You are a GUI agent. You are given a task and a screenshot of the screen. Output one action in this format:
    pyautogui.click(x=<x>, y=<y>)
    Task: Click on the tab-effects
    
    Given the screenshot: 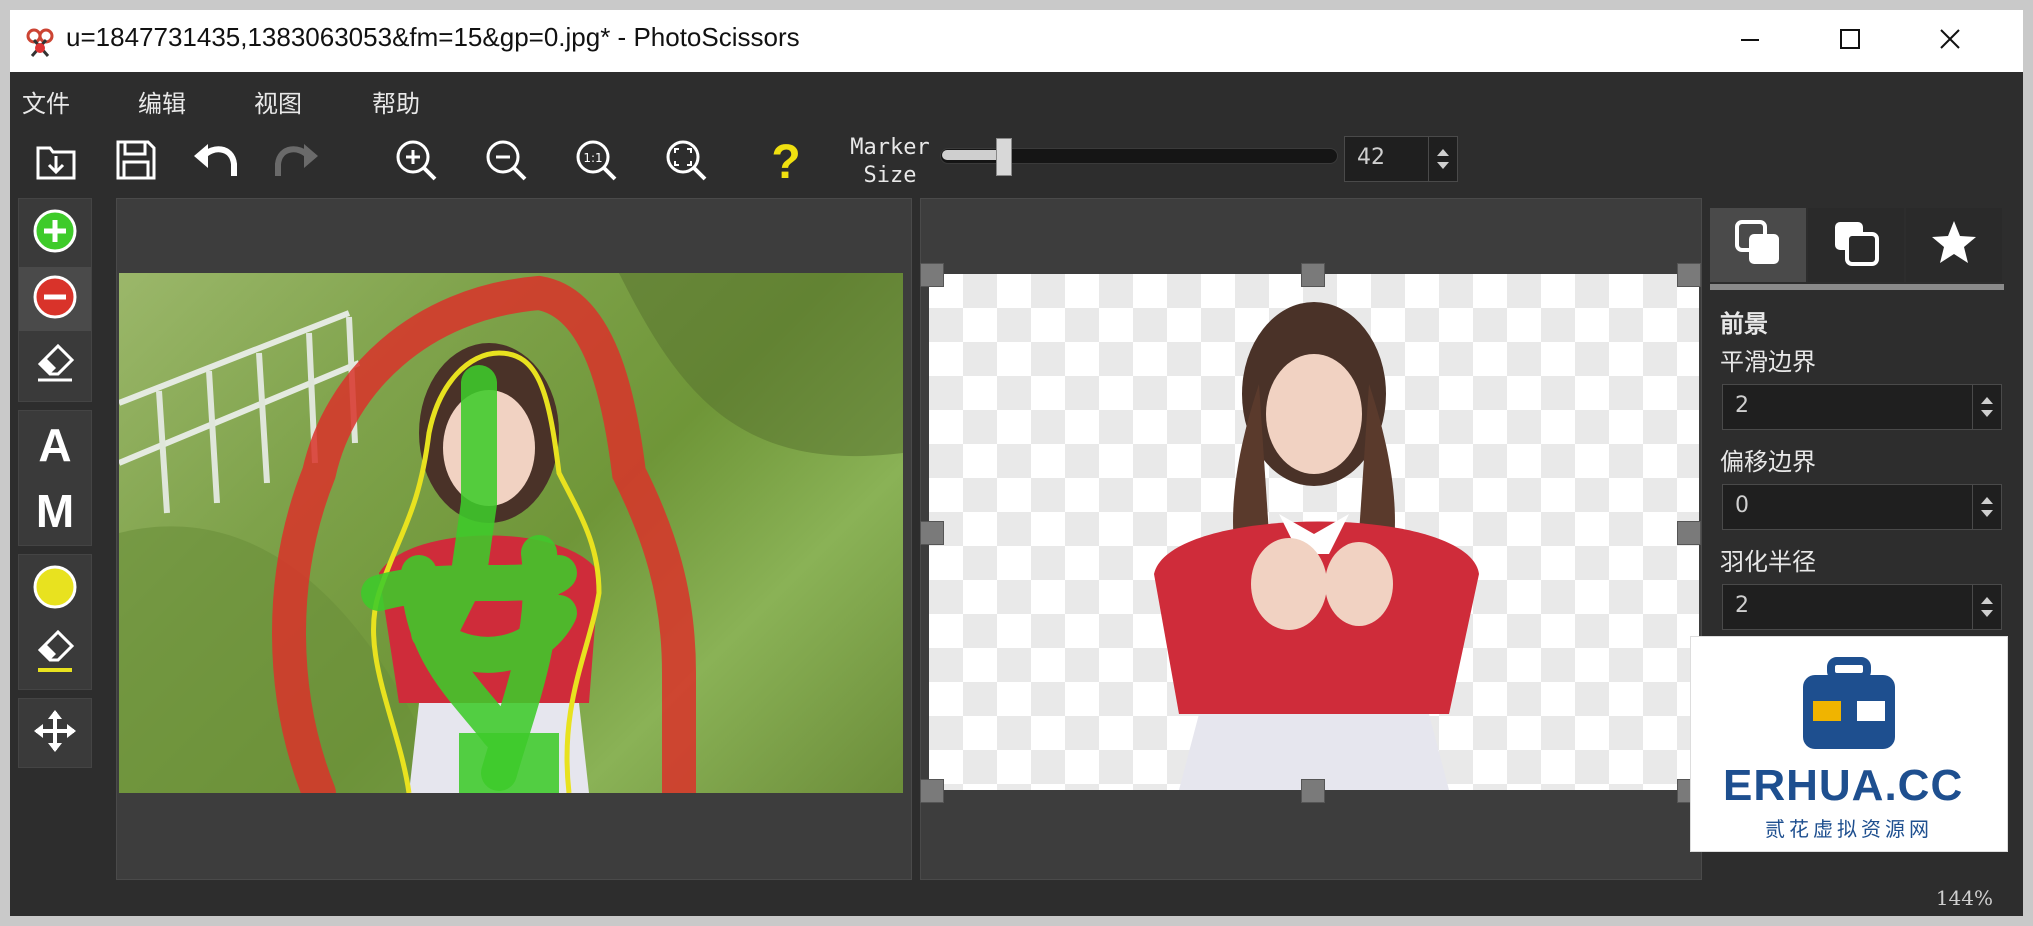 What is the action you would take?
    pyautogui.click(x=1954, y=245)
    